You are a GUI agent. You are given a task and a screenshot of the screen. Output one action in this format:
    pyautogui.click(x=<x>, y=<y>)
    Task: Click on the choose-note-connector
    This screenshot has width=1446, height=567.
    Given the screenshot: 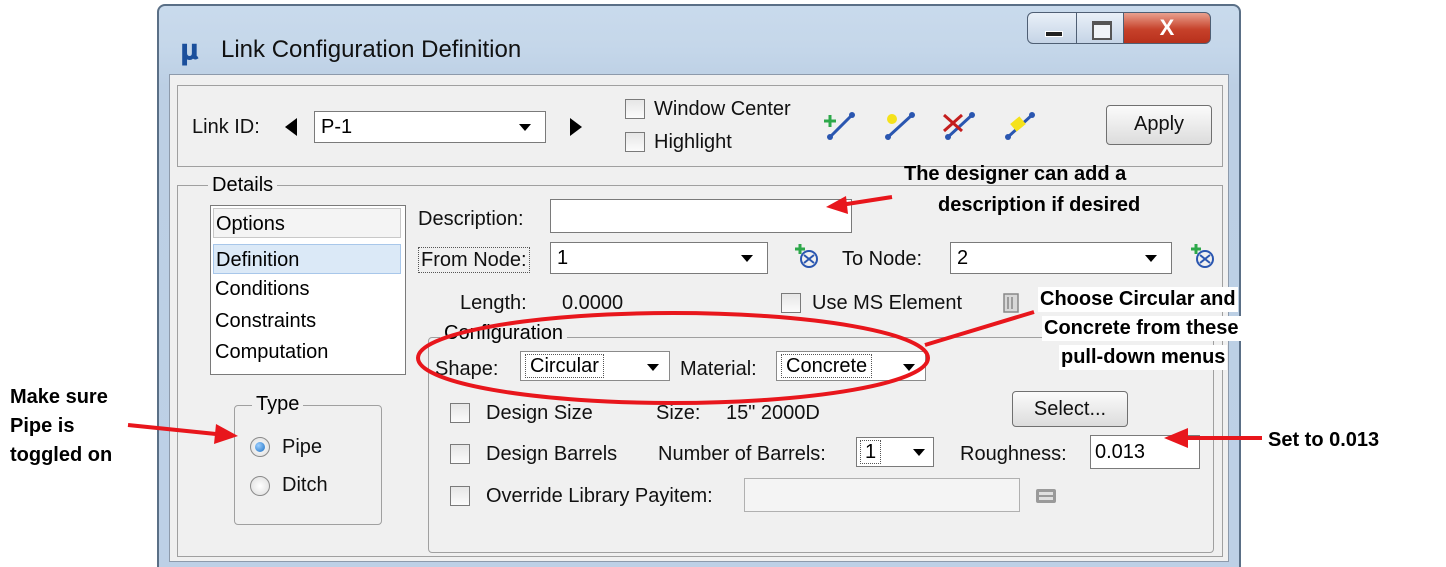 What is the action you would take?
    pyautogui.click(x=979, y=328)
    